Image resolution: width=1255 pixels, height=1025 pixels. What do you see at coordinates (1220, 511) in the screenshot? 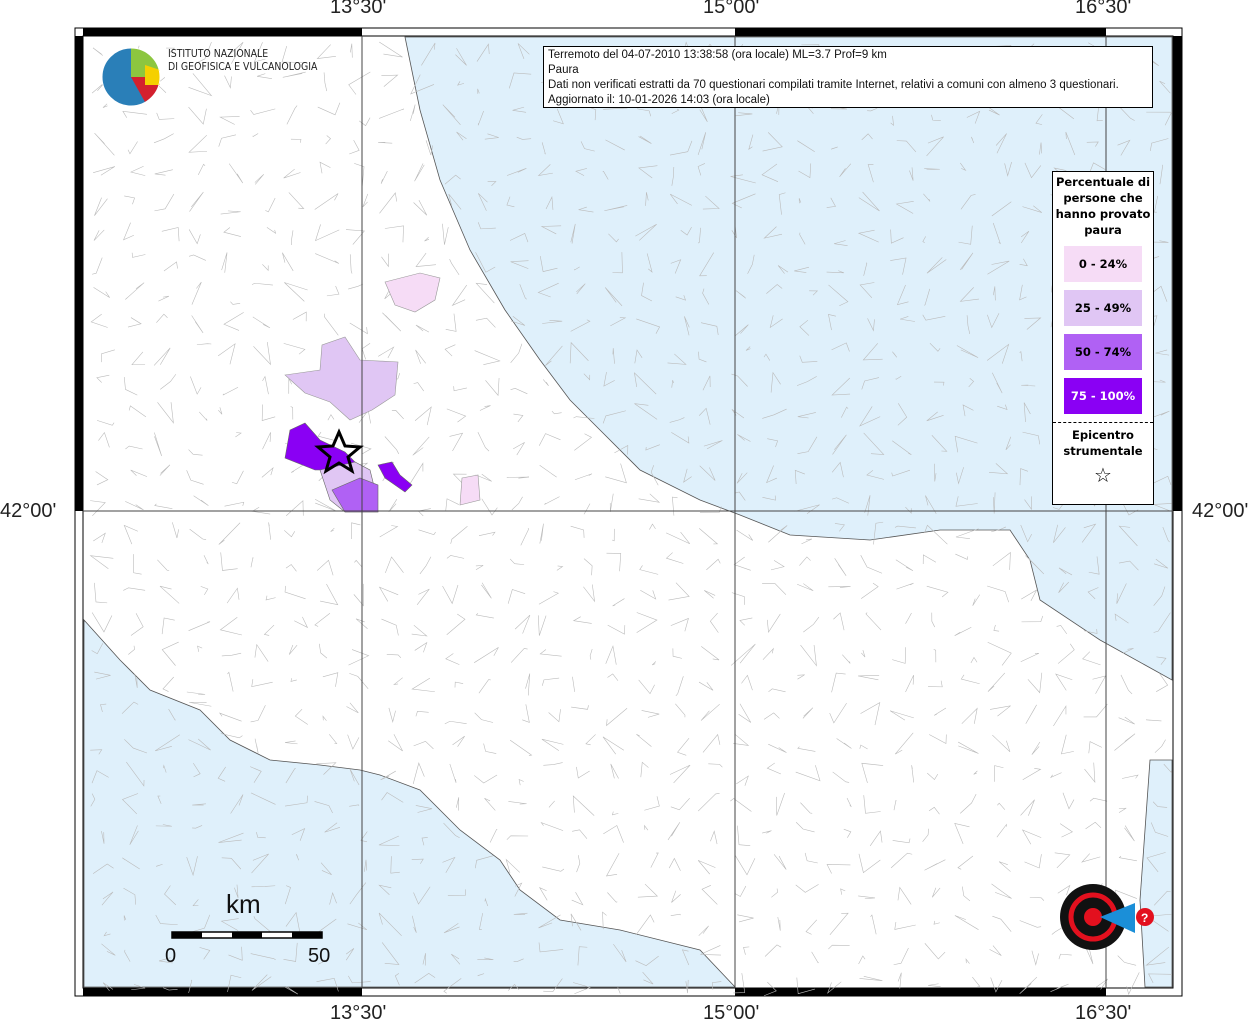
I see `right-tick: 42°00'` at bounding box center [1220, 511].